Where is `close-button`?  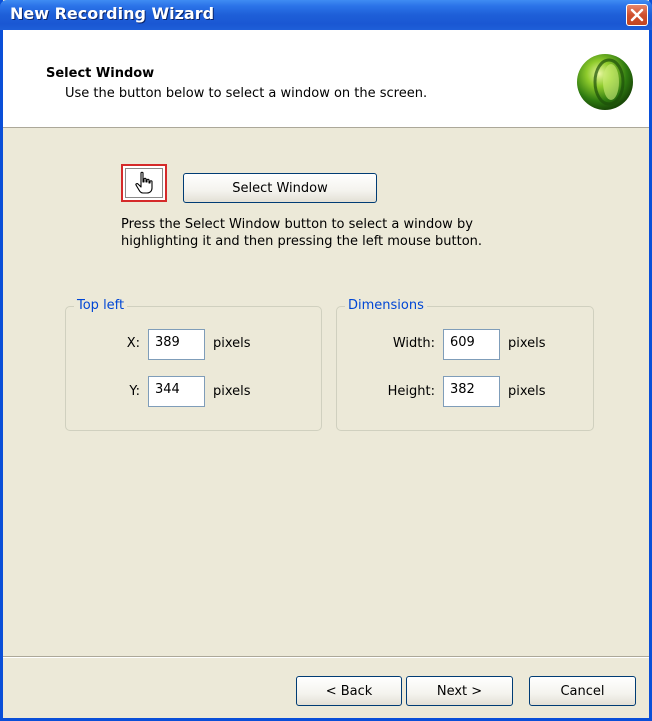 close-button is located at coordinates (637, 15).